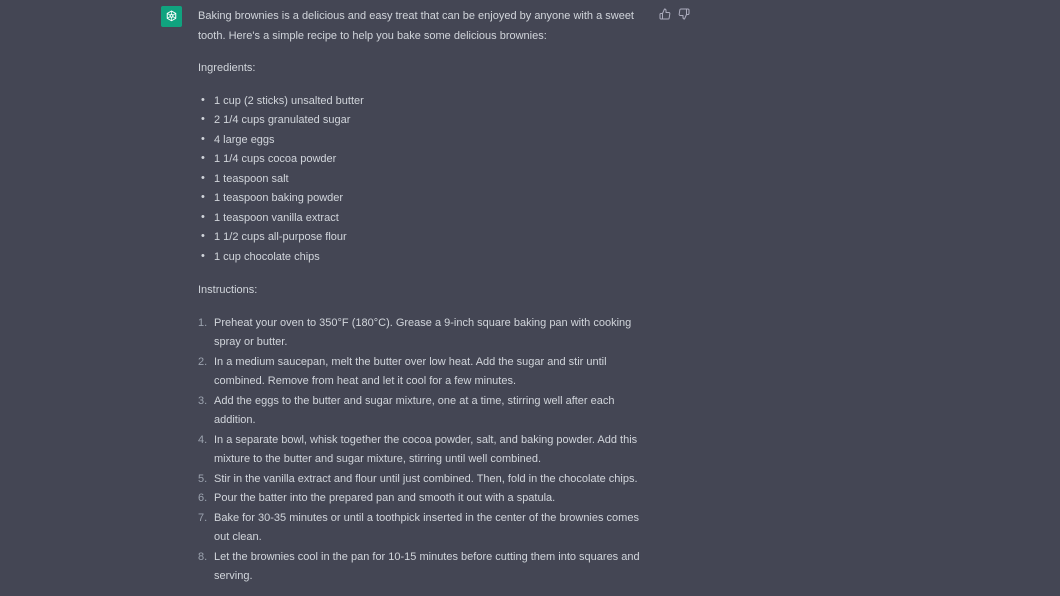  Describe the element at coordinates (425, 238) in the screenshot. I see `ingredient-item: • 1 1/2 cups all-purpose flour` at that location.